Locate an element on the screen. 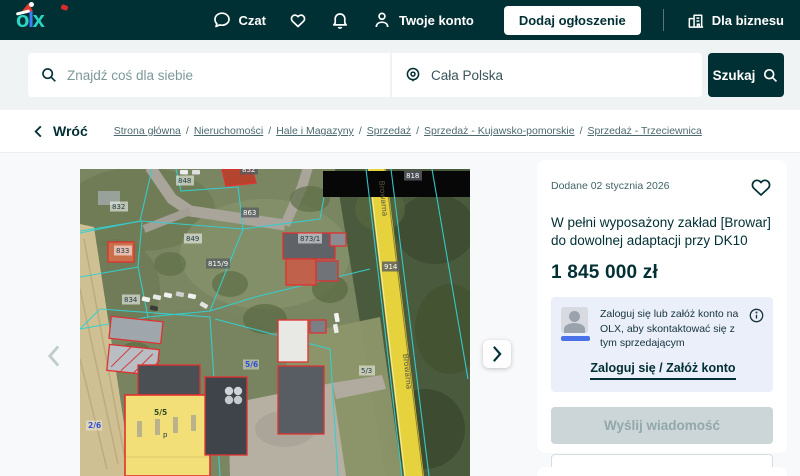  seller-name-blurred-bar is located at coordinates (575, 339).